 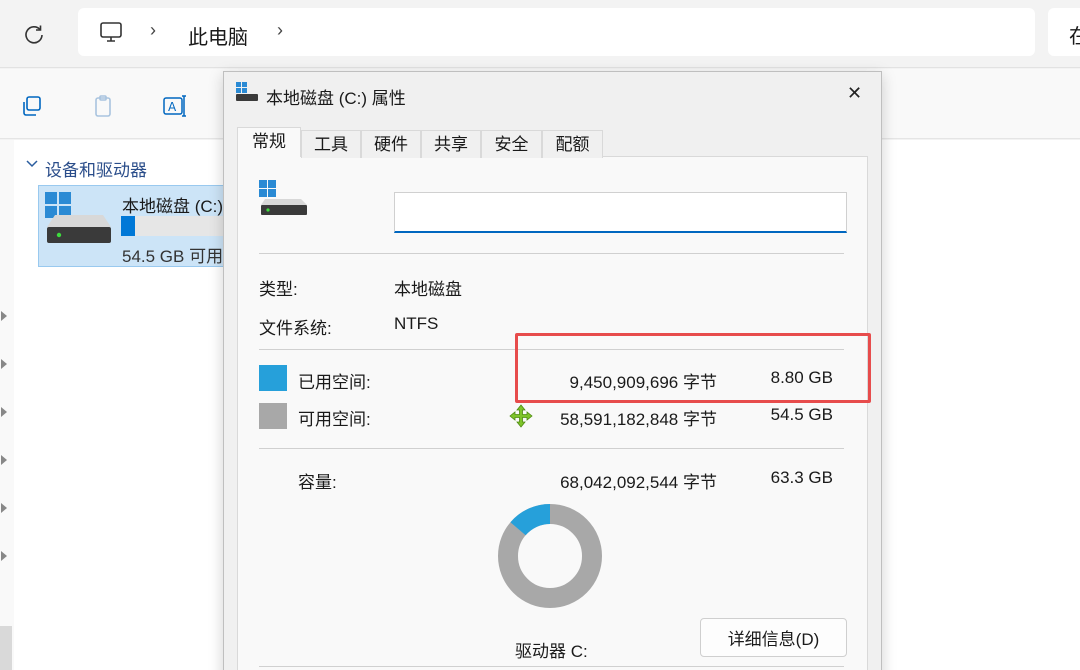 I want to click on filesystem-value: NTFS, so click(x=416, y=323).